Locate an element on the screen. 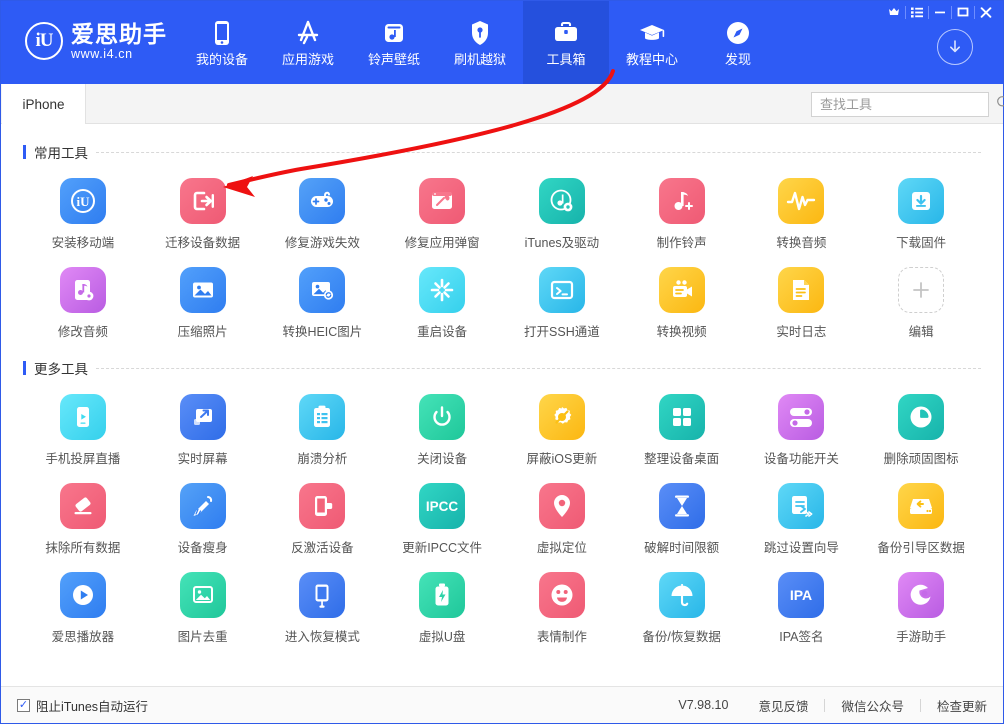  tool-modify-audio: 修改音频 is located at coordinates (83, 295).